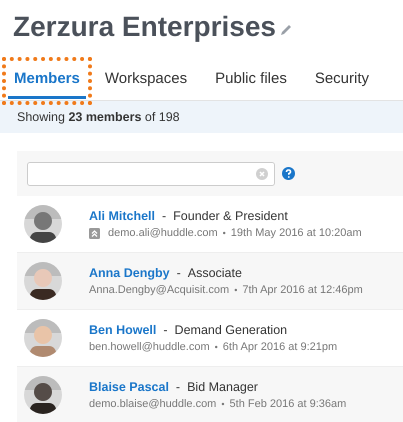  Describe the element at coordinates (288, 404) in the screenshot. I see `join-date: 5th Feb 2016 at 9:36am` at that location.